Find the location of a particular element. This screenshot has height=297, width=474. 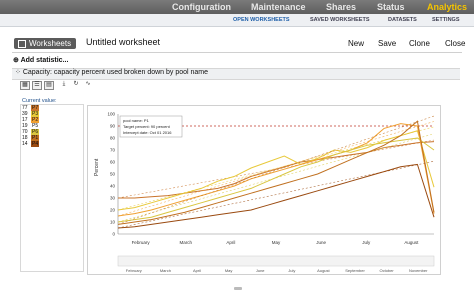

overview-label: November is located at coordinates (418, 270).